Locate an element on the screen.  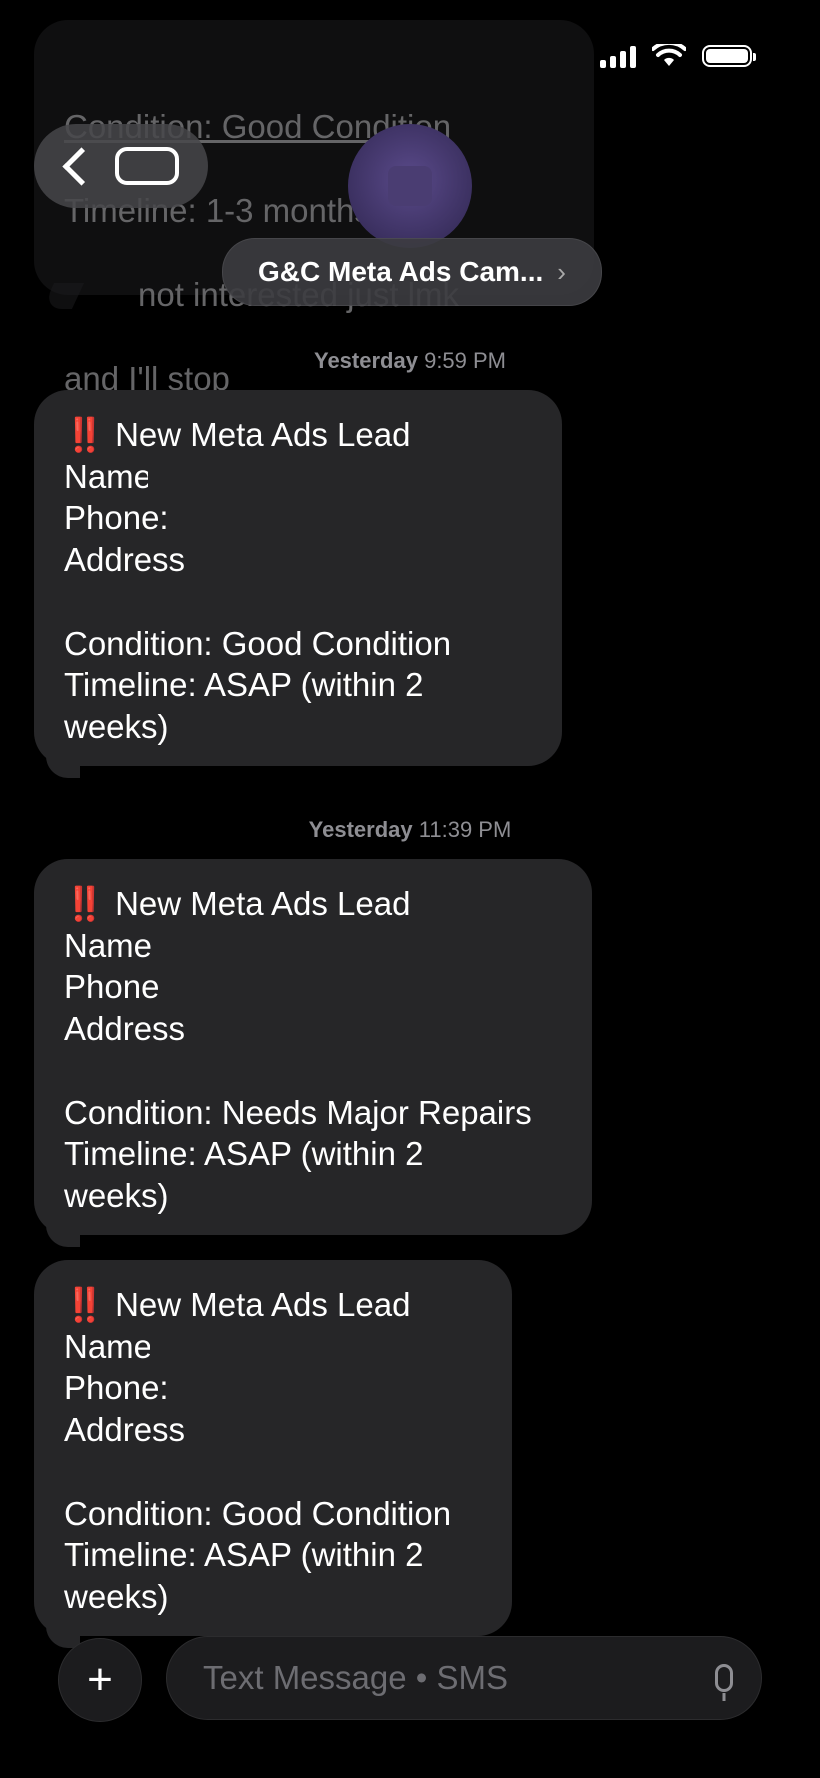
status-bar is located at coordinates (678, 56).